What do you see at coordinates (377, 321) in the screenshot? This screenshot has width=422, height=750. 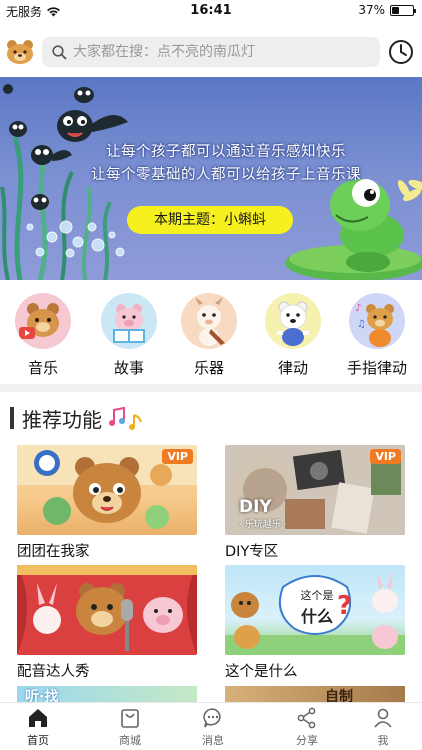 I see `finger-rhythm-bear-icon: ♪ ♫` at bounding box center [377, 321].